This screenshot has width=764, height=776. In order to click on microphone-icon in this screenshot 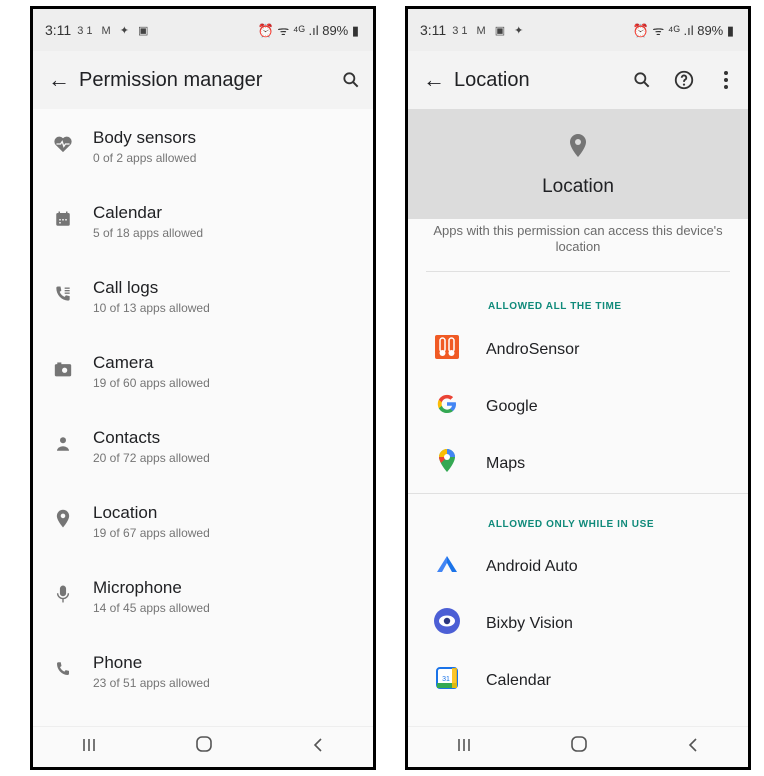, I will do `click(63, 596)`.